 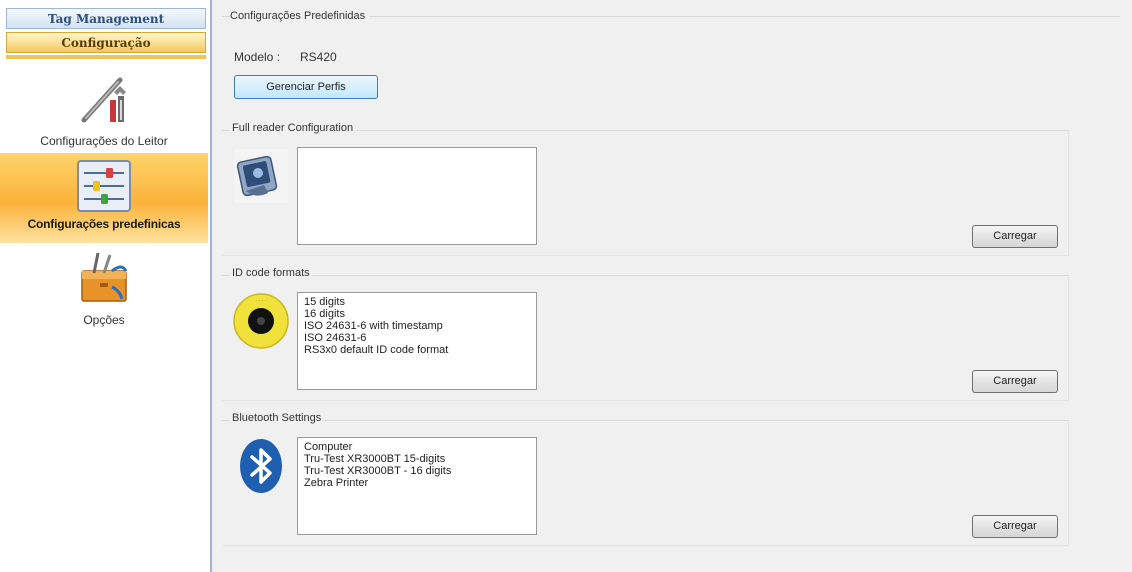 I want to click on tools-icon, so click(x=103, y=100).